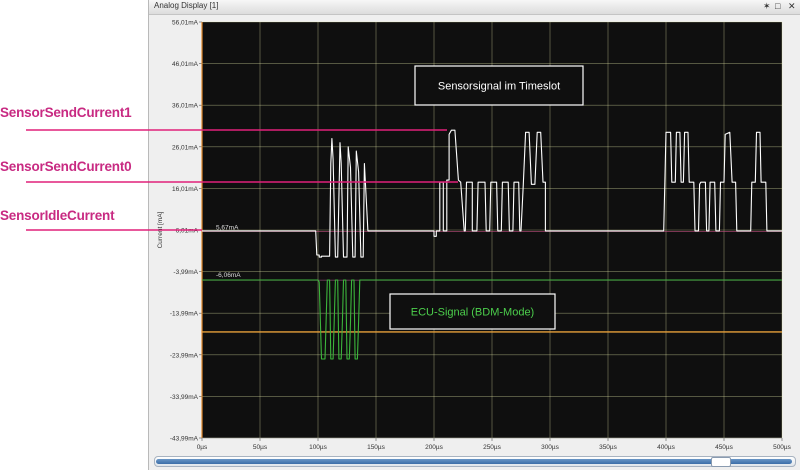  What do you see at coordinates (550, 447) in the screenshot?
I see `x-tick-label: 300µs` at bounding box center [550, 447].